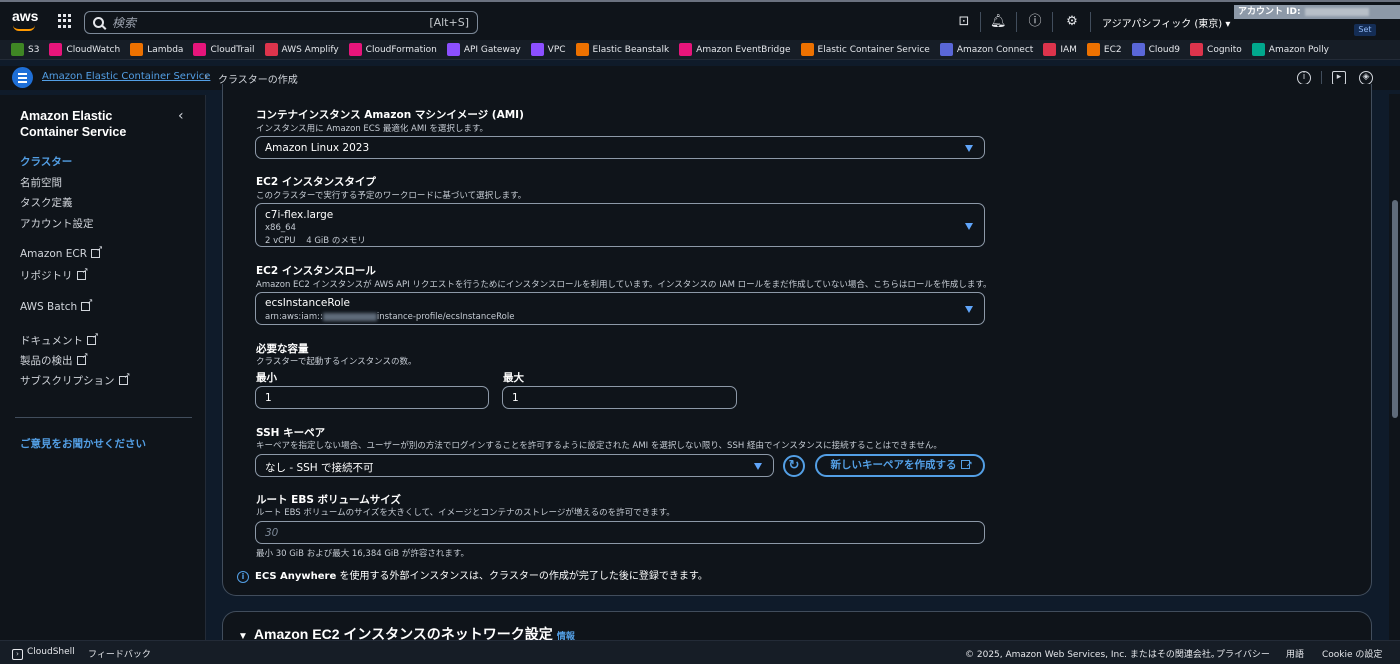  I want to click on ami-description: インスタンス用に Amazon ECS 最適化 AMI を選択します。, so click(372, 129).